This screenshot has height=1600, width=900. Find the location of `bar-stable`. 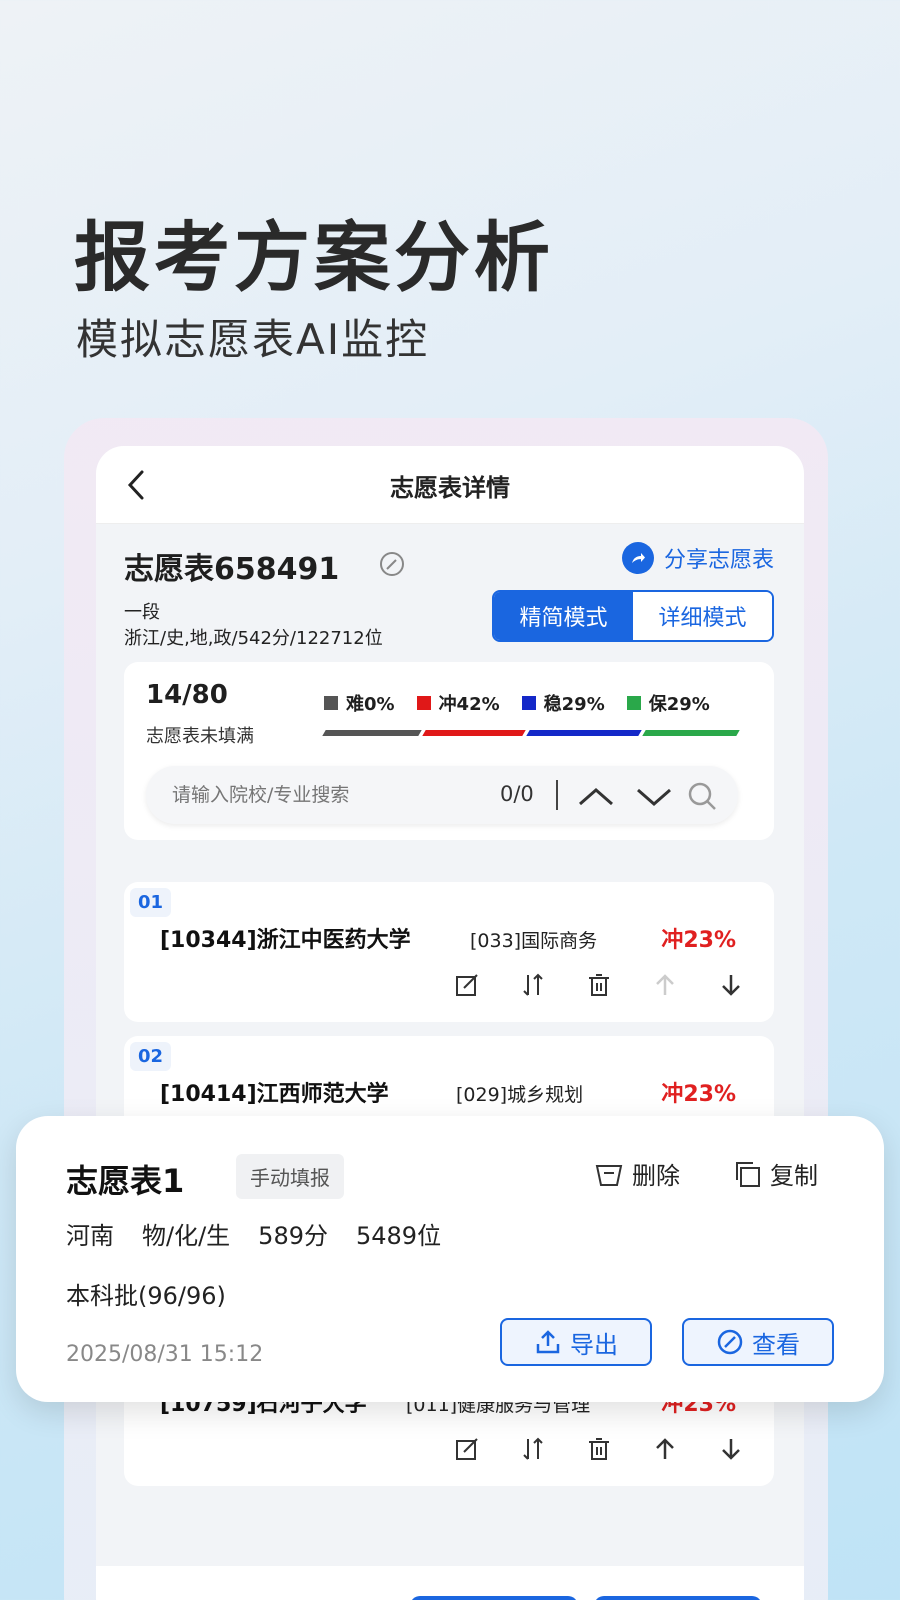

bar-stable is located at coordinates (584, 733).